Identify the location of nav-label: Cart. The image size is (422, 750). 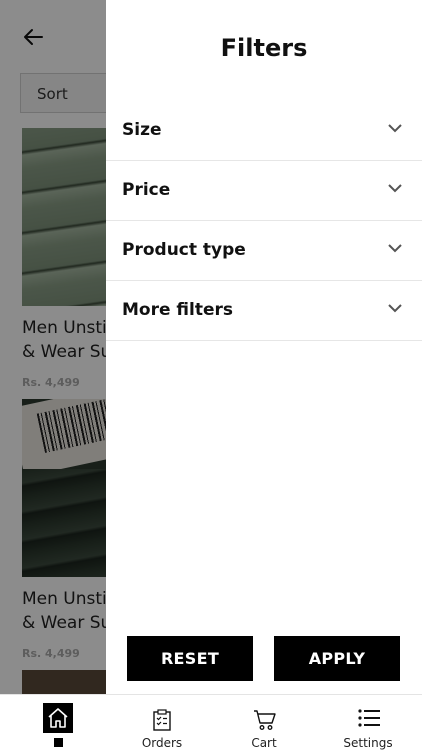
(264, 743).